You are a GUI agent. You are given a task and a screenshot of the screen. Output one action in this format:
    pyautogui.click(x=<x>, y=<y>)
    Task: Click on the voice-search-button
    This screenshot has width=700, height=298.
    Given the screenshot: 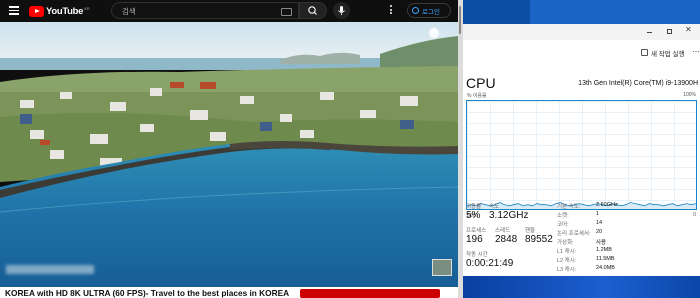 What is the action you would take?
    pyautogui.click(x=341, y=10)
    